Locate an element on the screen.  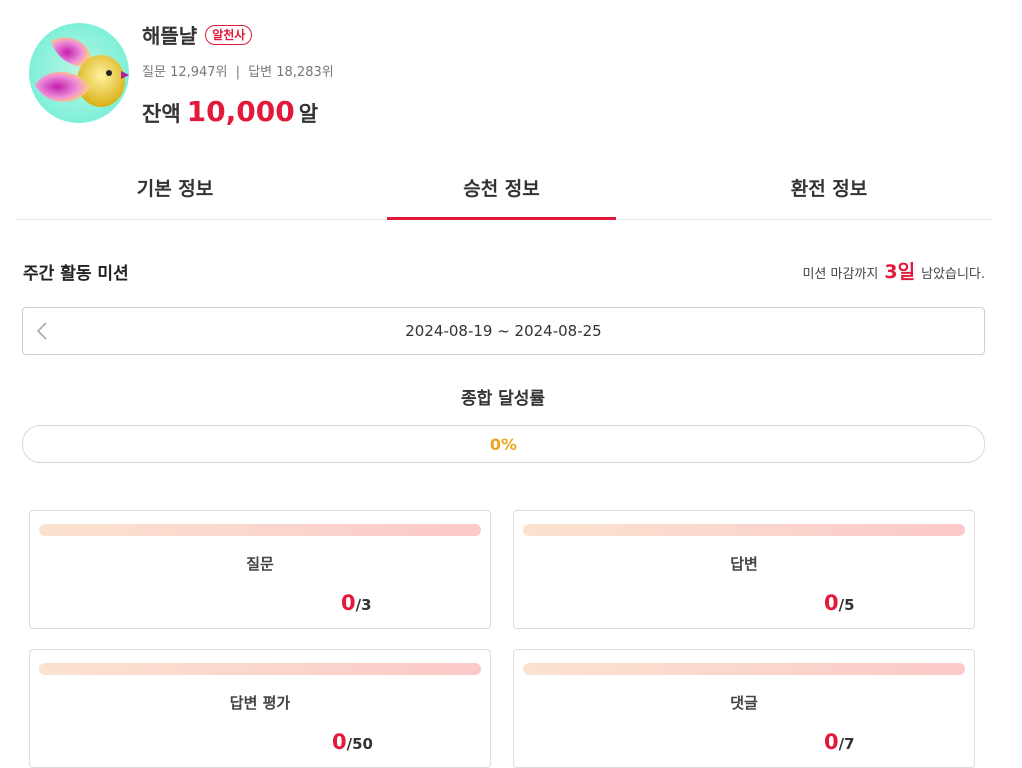
bird-avatar-icon is located at coordinates (79, 73).